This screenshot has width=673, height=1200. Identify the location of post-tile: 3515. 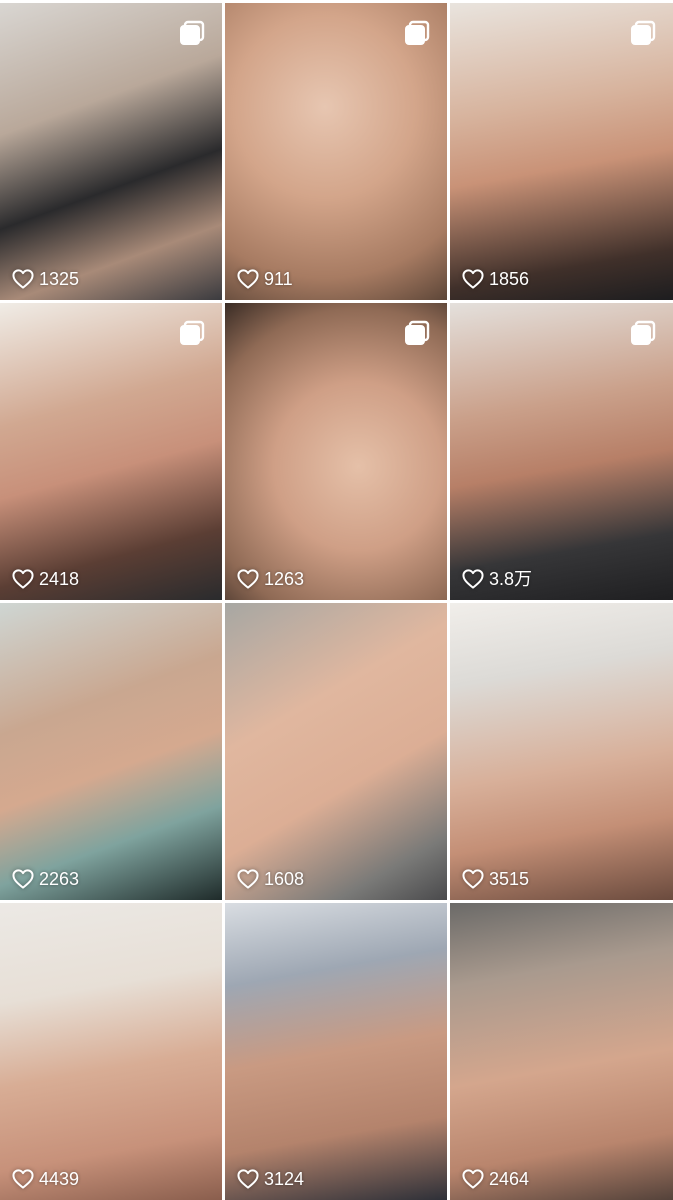
(561, 751).